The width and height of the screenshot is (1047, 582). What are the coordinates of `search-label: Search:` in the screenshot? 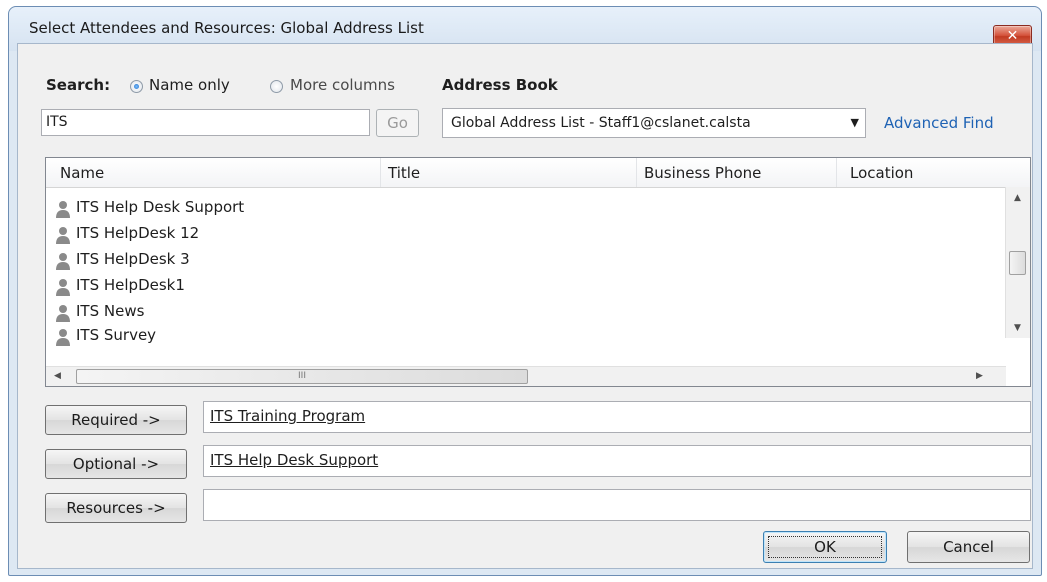 It's located at (78, 85).